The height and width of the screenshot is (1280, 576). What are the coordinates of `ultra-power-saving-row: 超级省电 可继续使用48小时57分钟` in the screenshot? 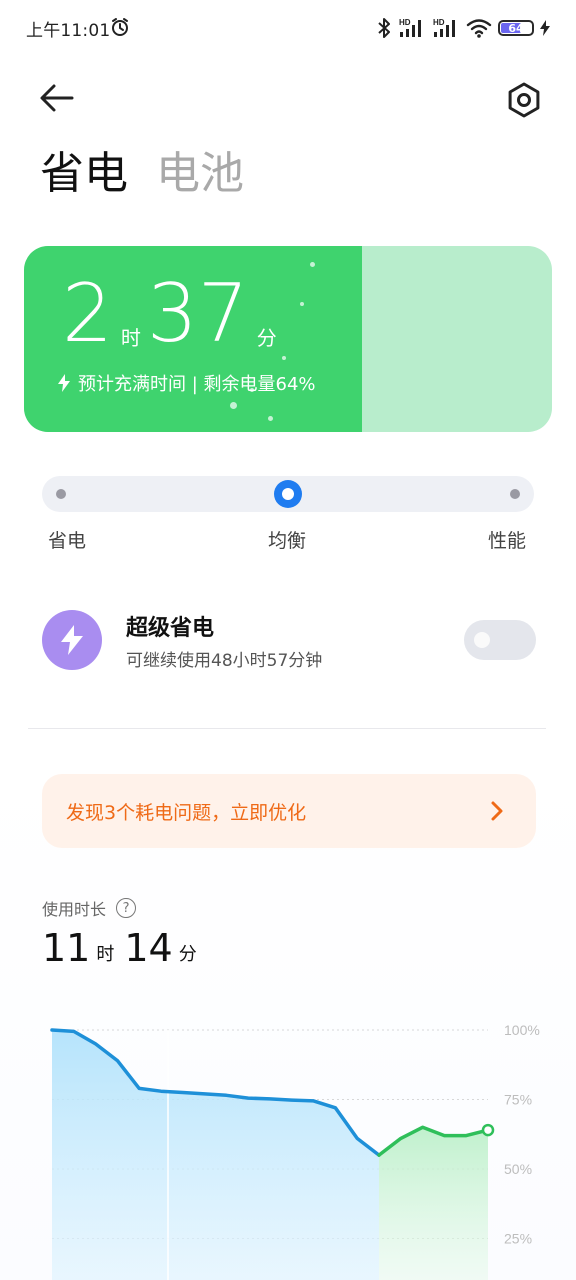 It's located at (289, 640).